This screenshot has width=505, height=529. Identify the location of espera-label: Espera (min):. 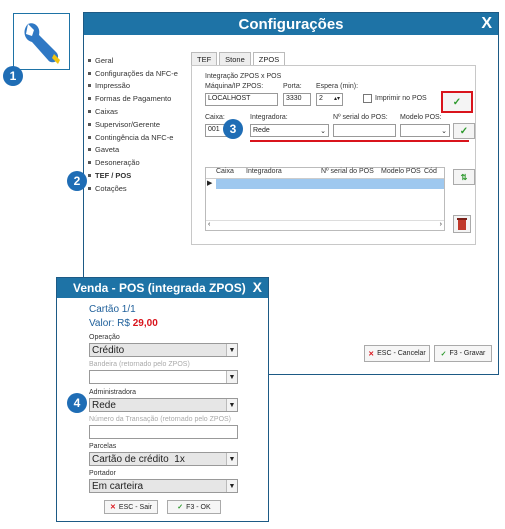
(337, 86).